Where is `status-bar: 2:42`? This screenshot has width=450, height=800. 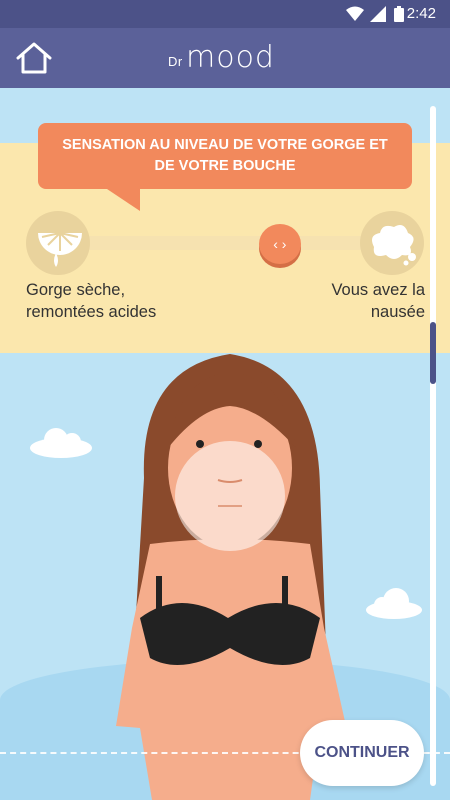
status-bar: 2:42 is located at coordinates (225, 14).